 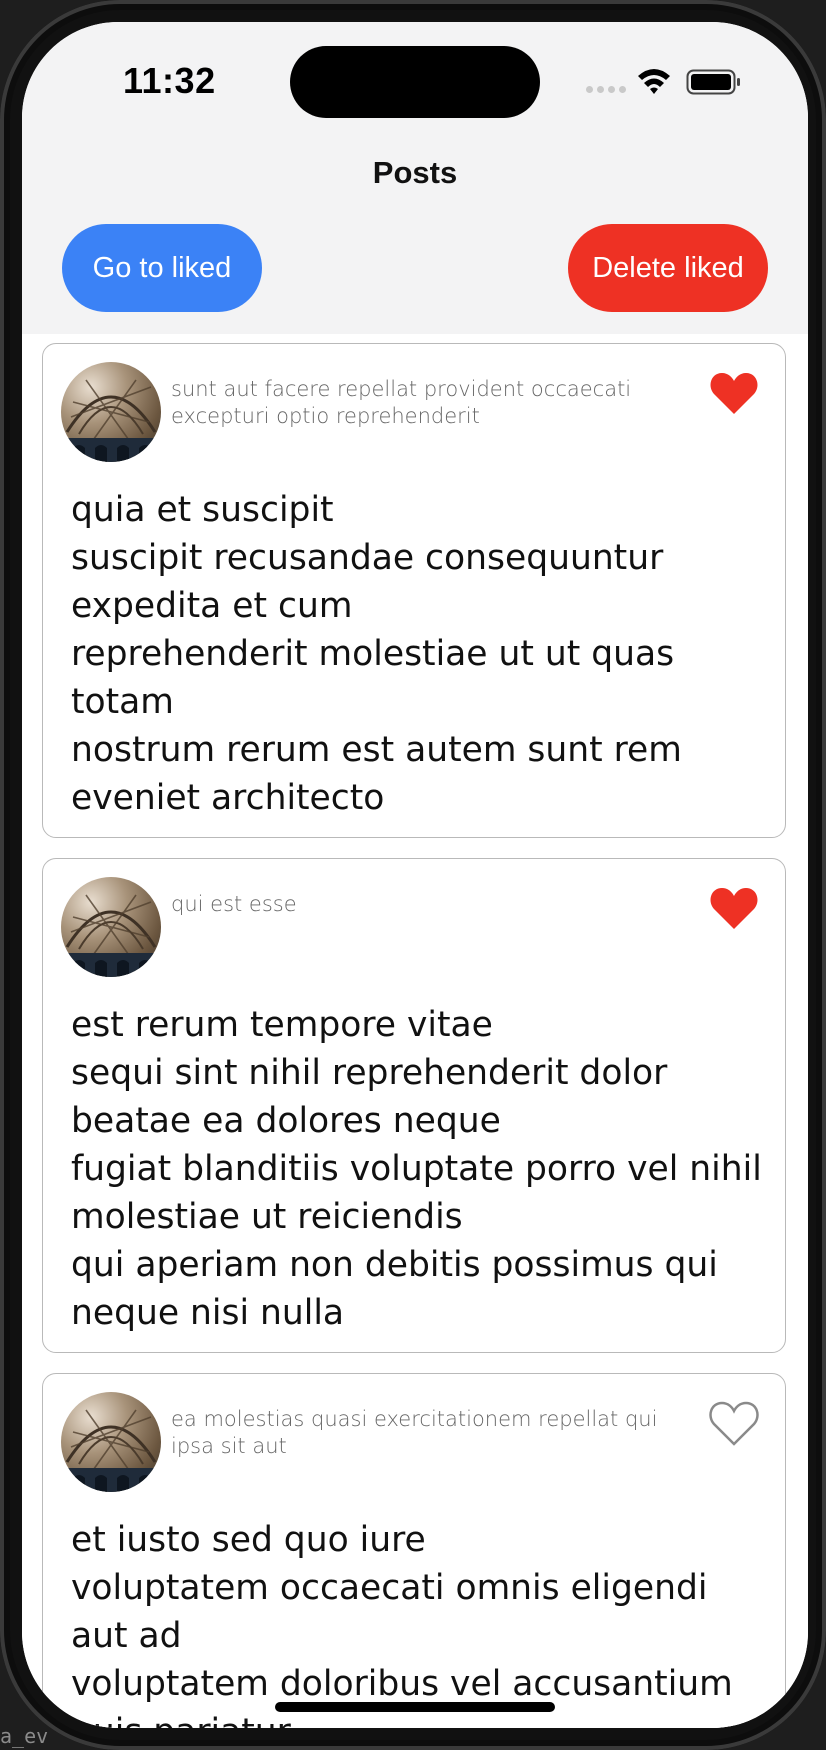 I want to click on home-indicator, so click(x=415, y=1707).